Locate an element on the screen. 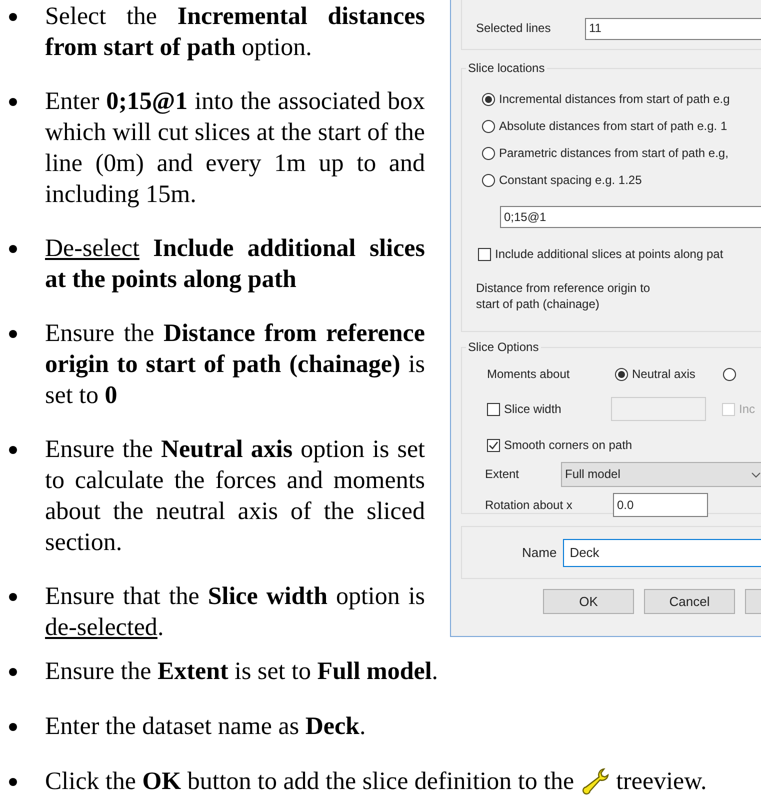 This screenshot has height=800, width=761. selected-lines-field: 11 is located at coordinates (673, 29).